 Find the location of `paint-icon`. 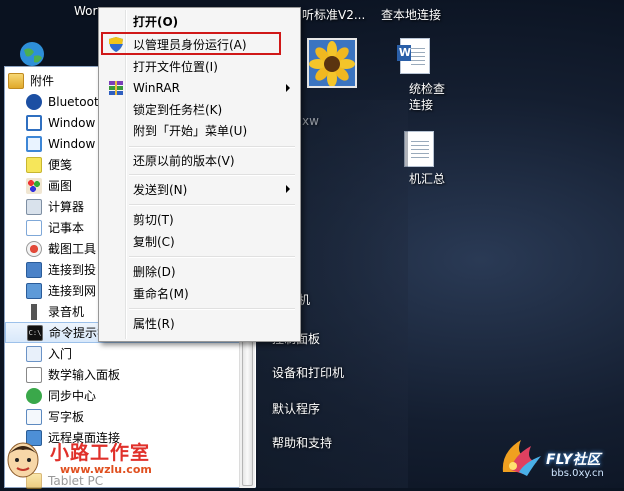

paint-icon is located at coordinates (34, 185).